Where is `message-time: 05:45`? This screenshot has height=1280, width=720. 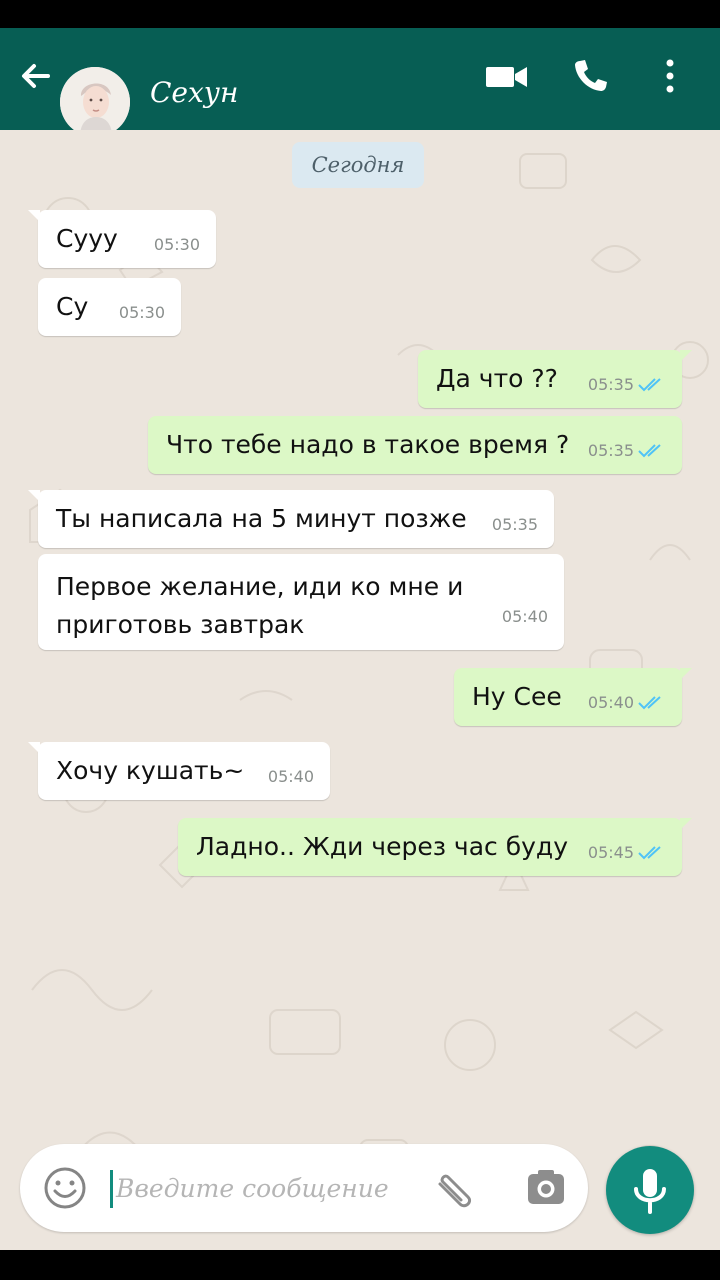 message-time: 05:45 is located at coordinates (610, 852).